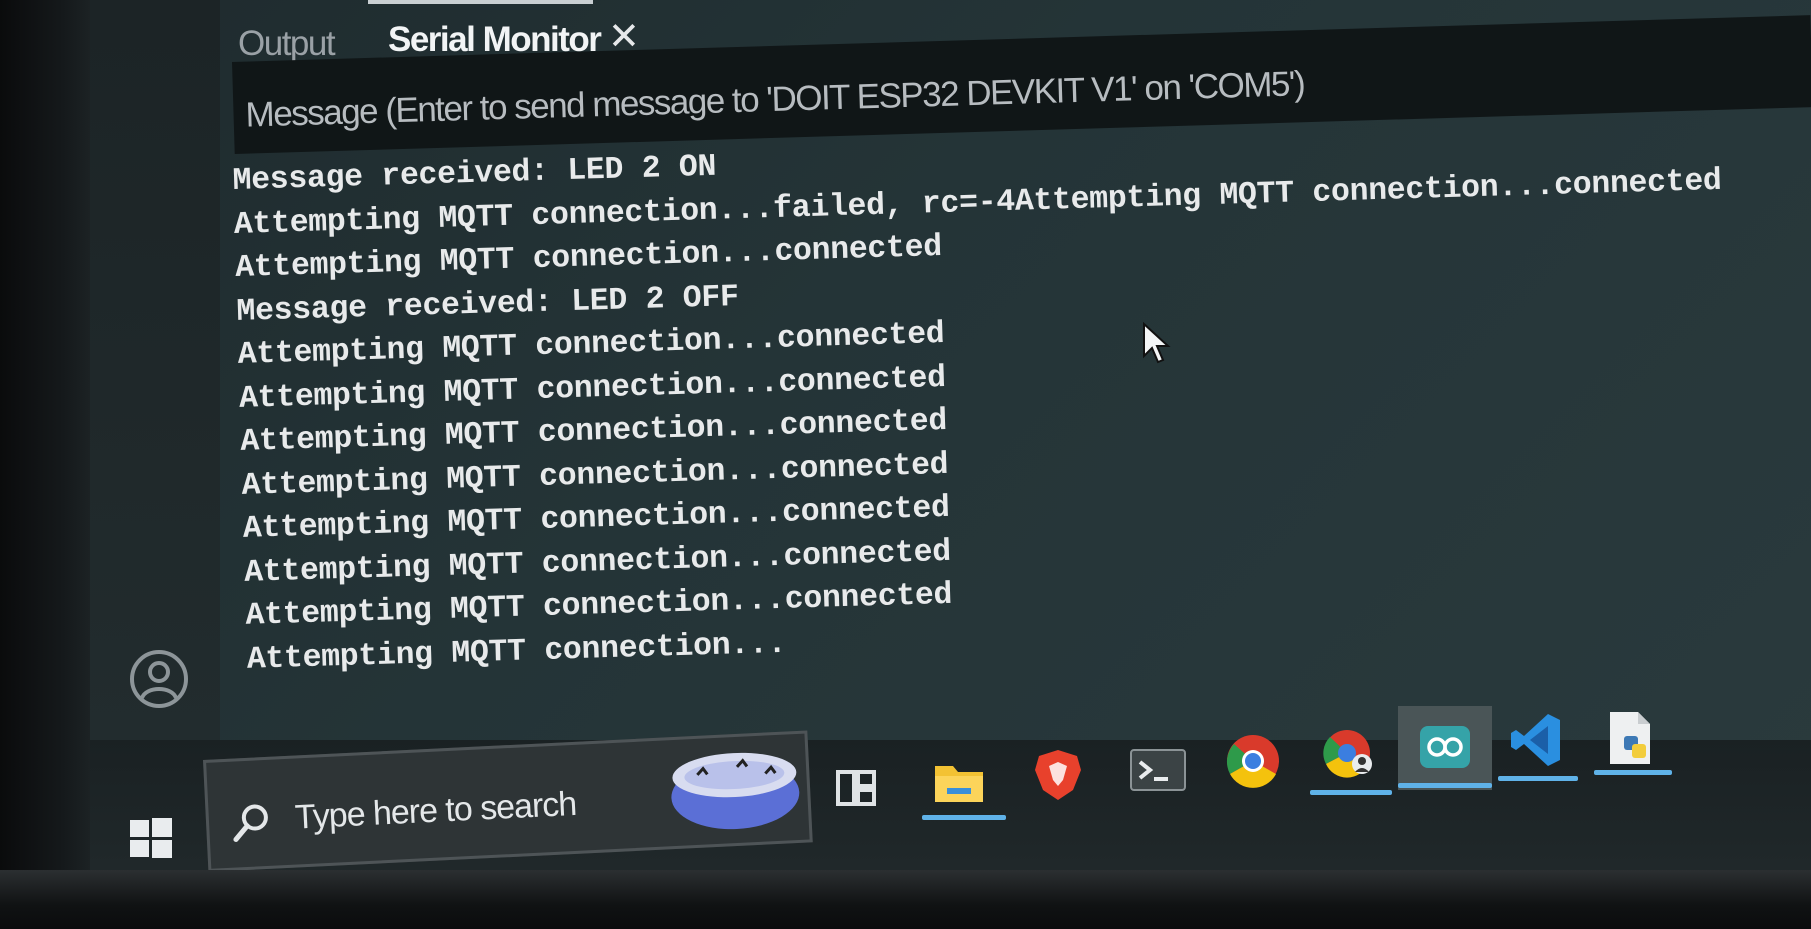  Describe the element at coordinates (45, 464) in the screenshot. I see `monitor-bezel-left` at that location.